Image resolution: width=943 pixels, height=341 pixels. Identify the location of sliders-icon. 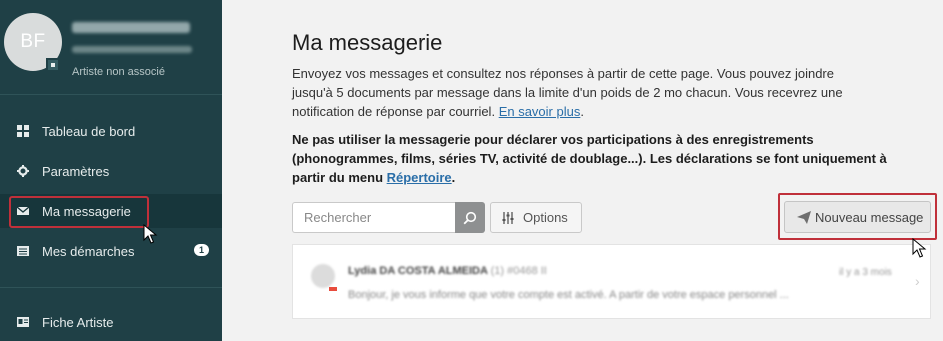
(508, 218).